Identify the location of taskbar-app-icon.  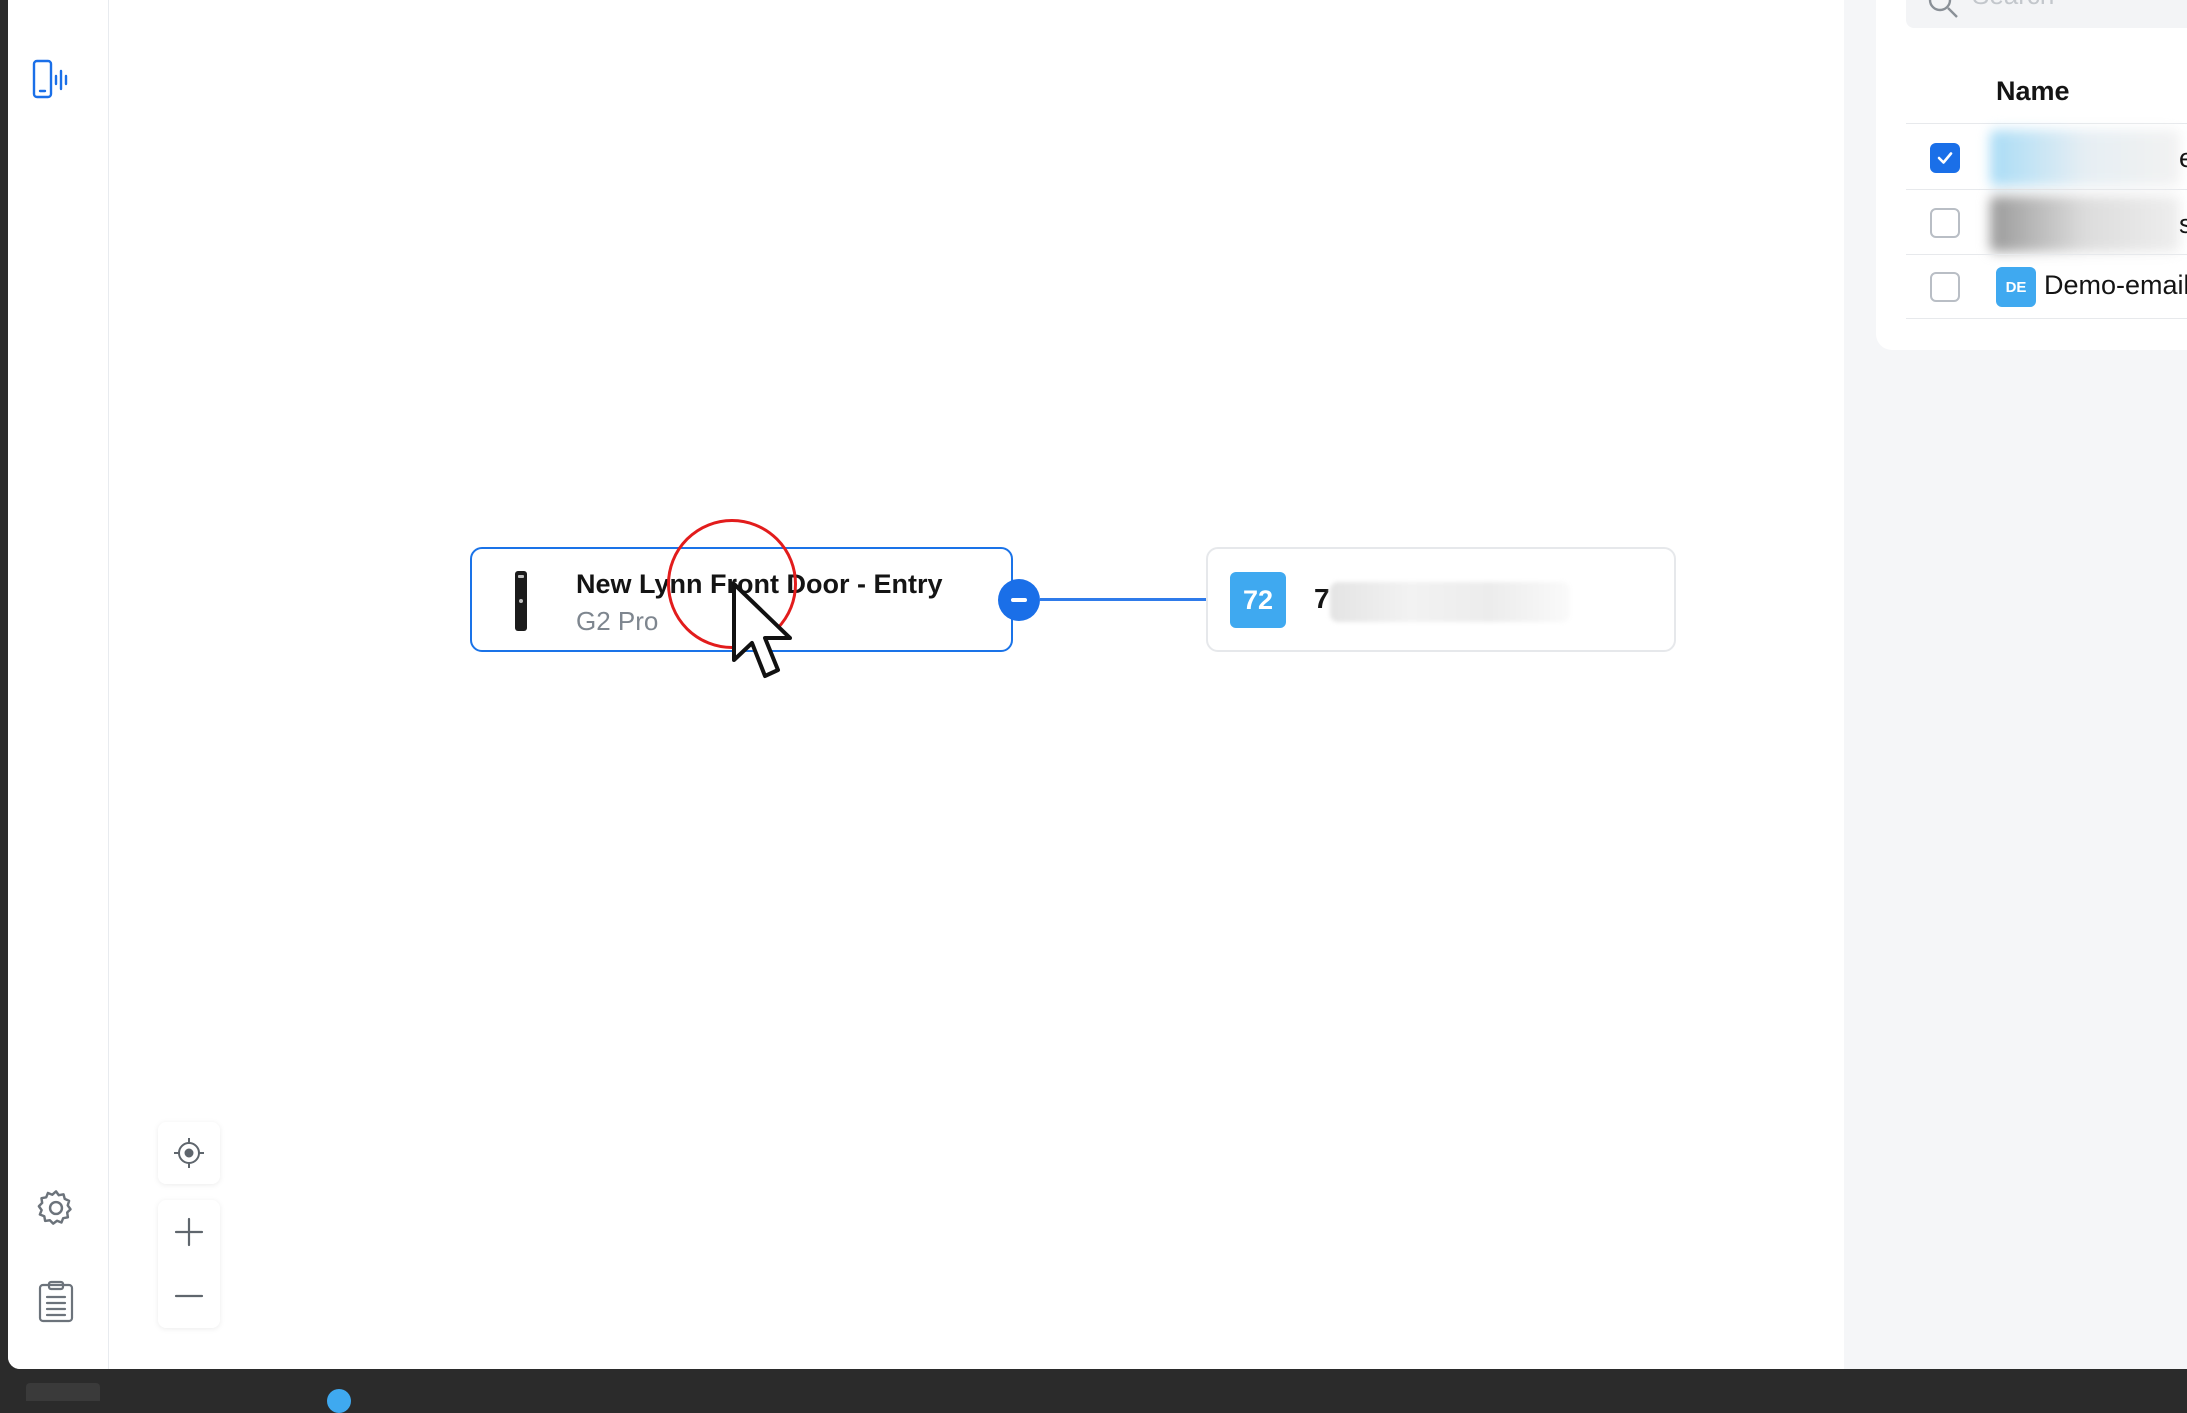
(339, 1401).